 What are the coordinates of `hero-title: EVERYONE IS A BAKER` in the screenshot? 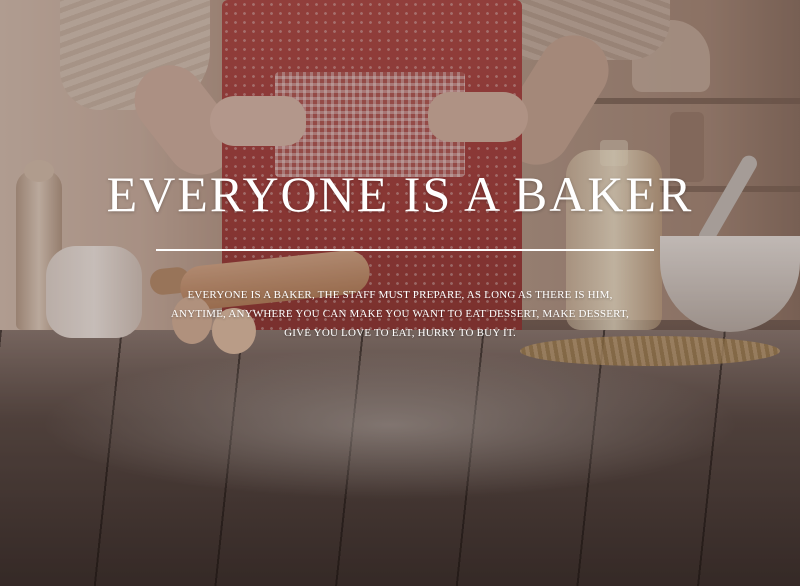 It's located at (400, 194).